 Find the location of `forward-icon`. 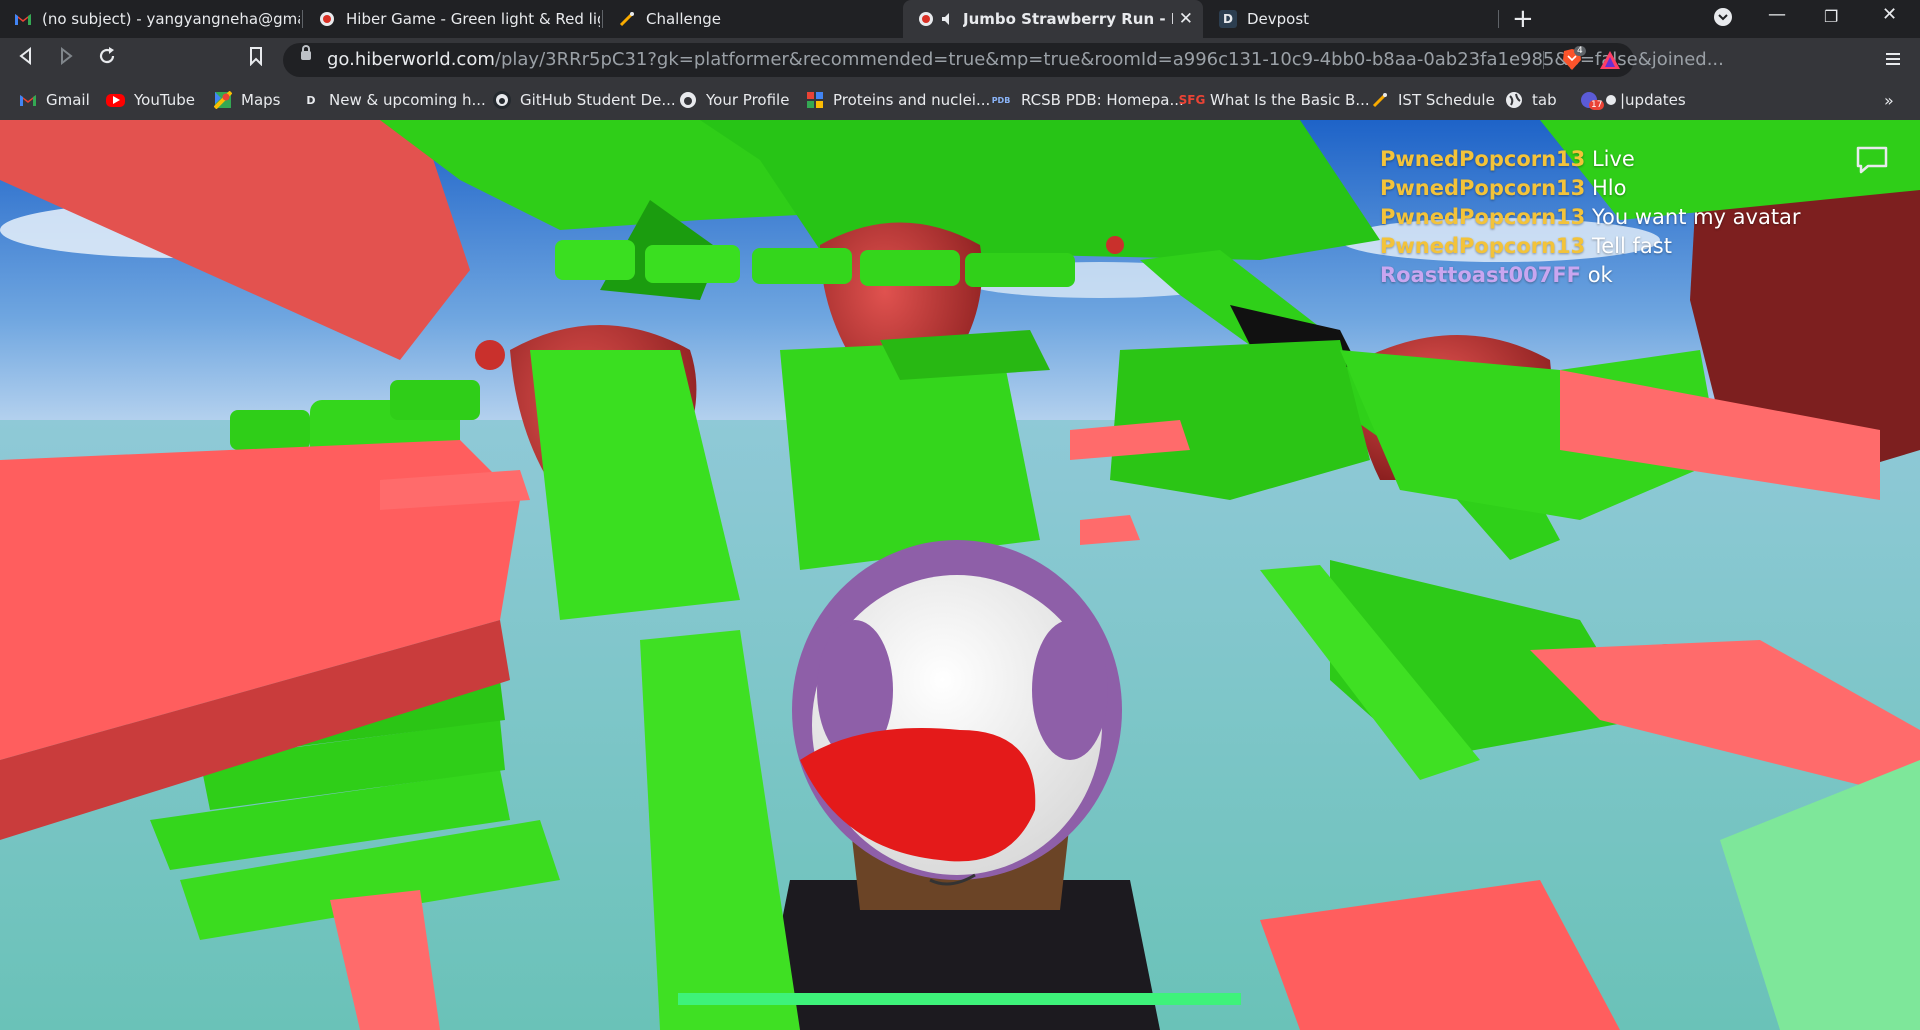

forward-icon is located at coordinates (67, 56).